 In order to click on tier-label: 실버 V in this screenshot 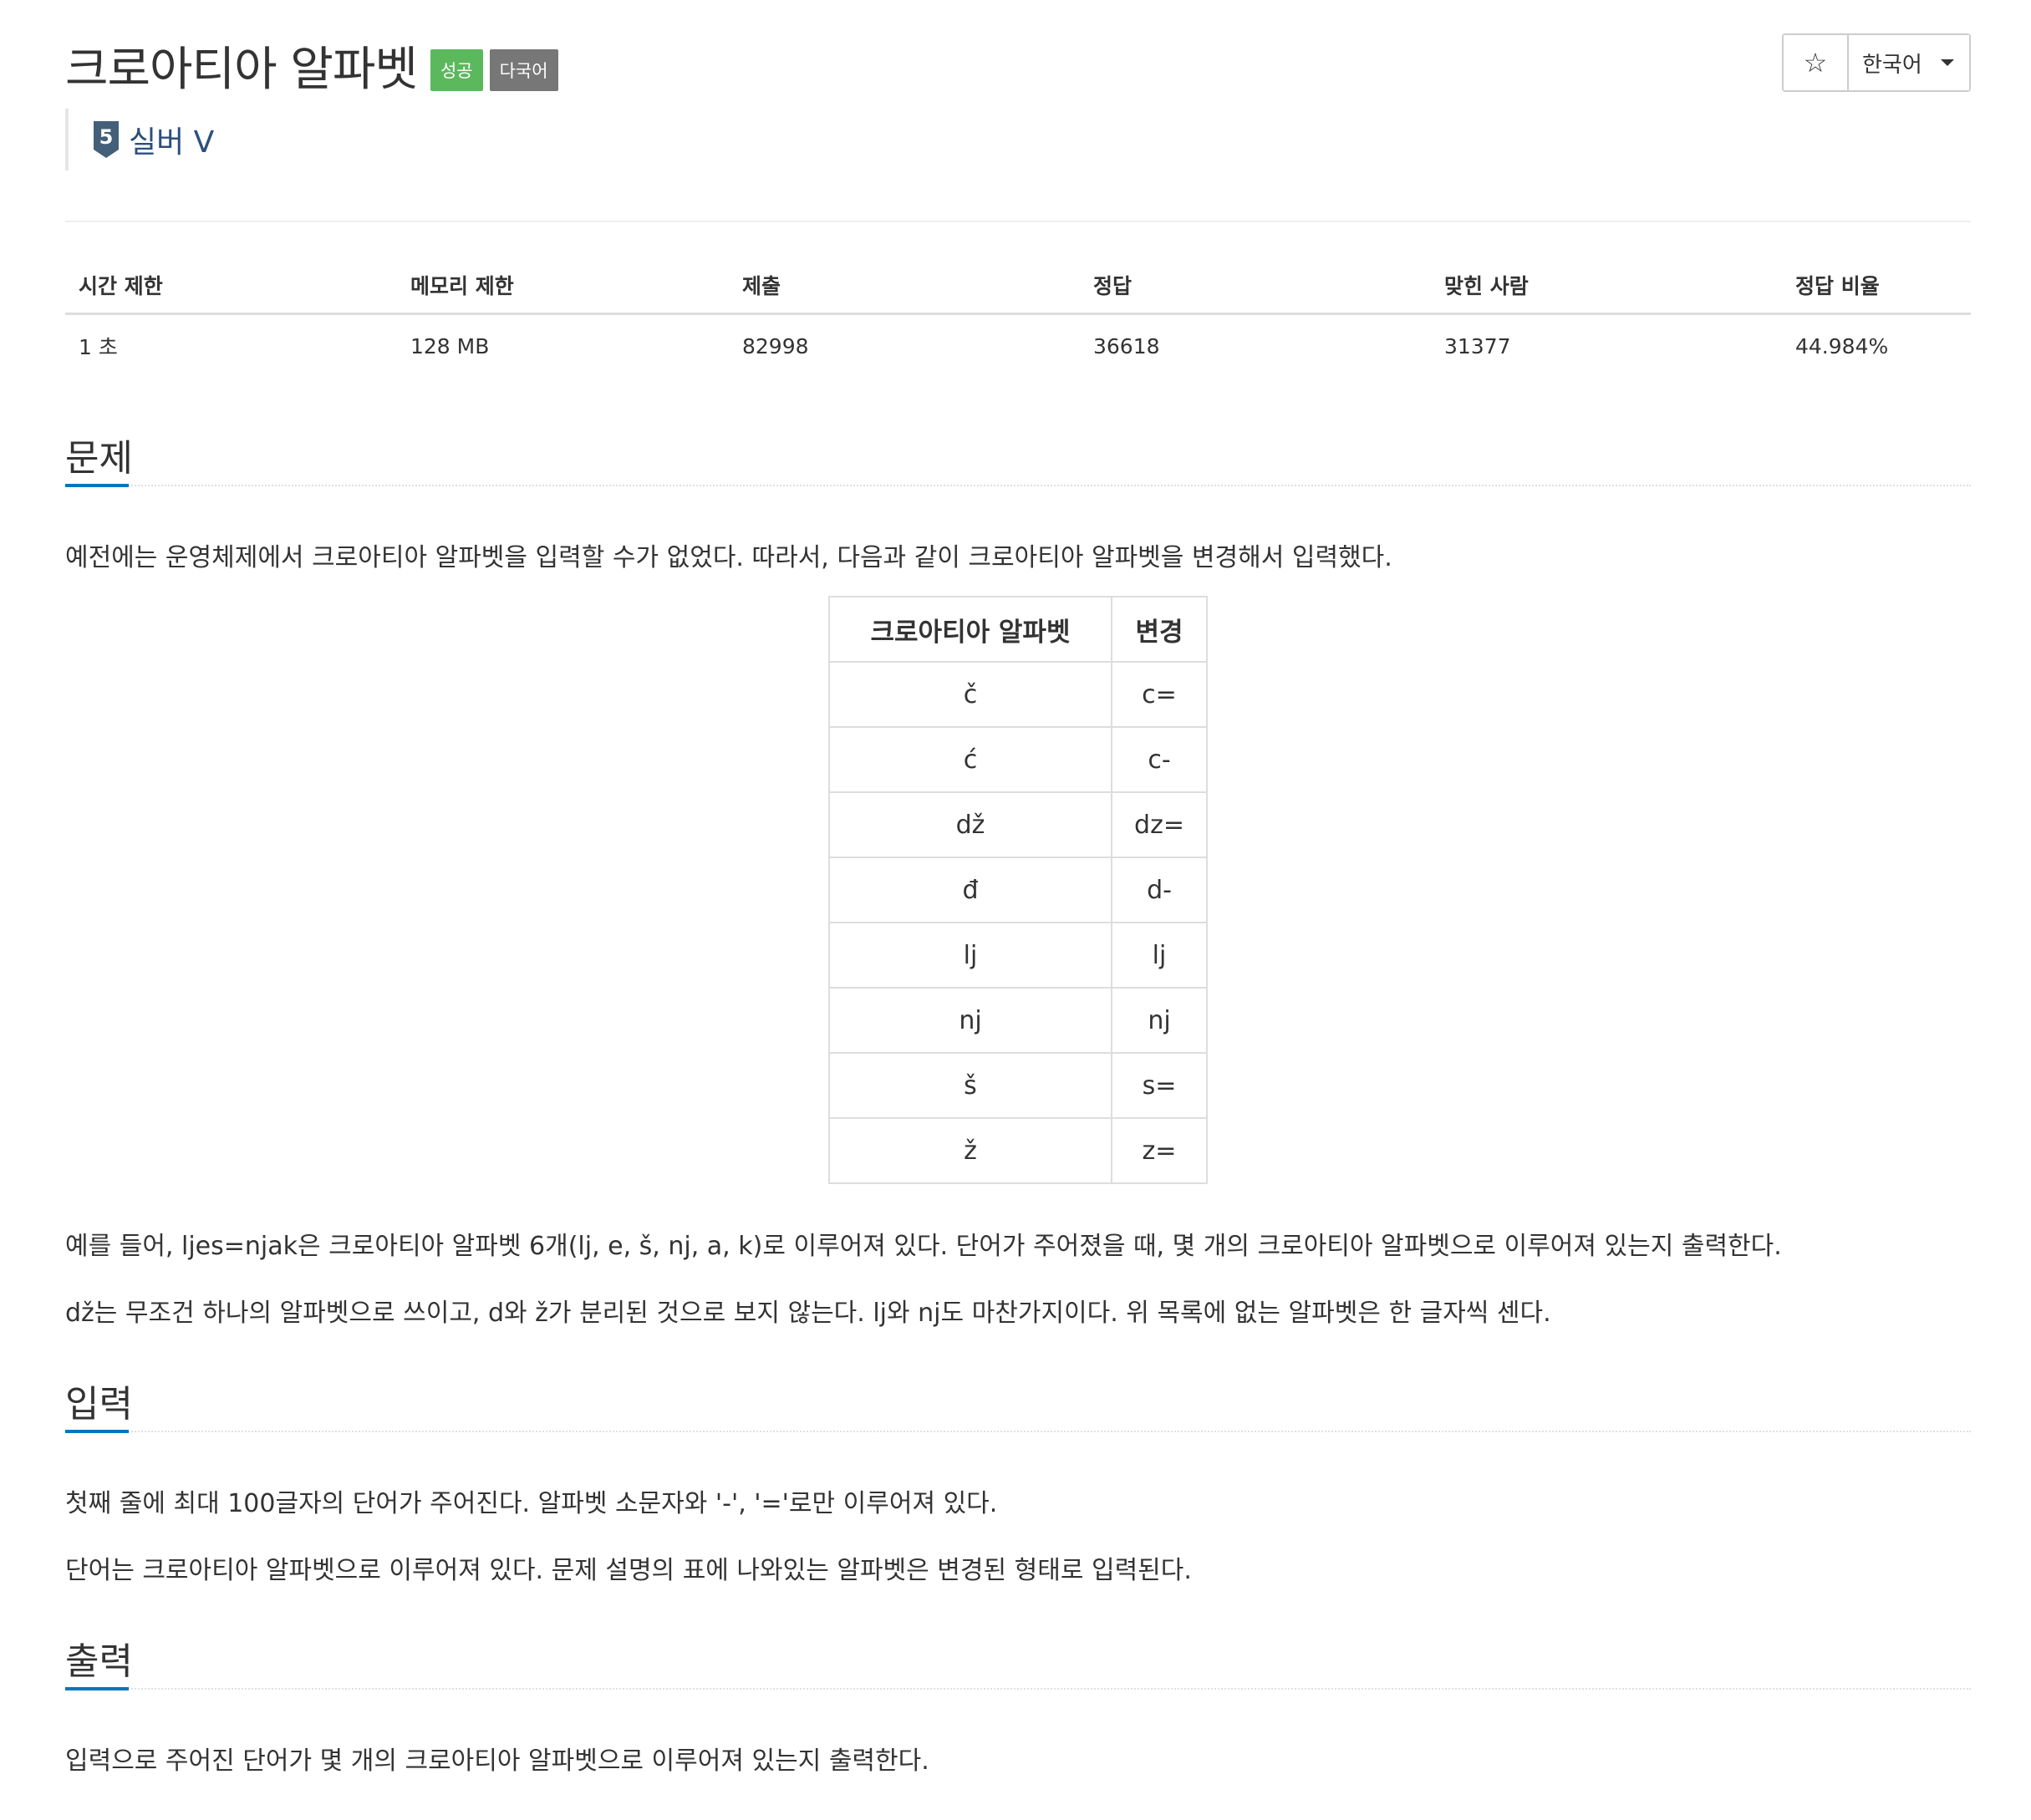, I will do `click(172, 142)`.